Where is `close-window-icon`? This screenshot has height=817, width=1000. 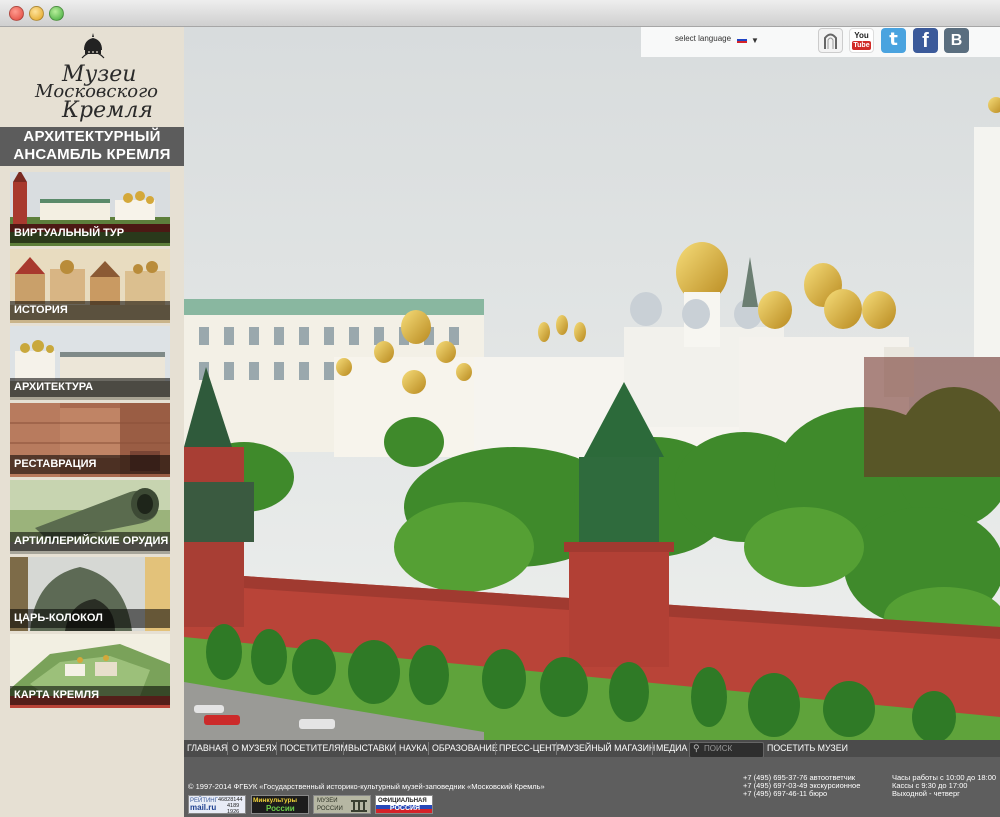 close-window-icon is located at coordinates (16, 13).